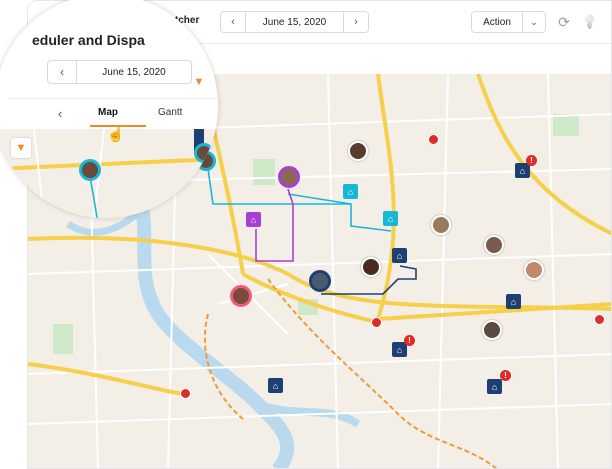  What do you see at coordinates (170, 112) in the screenshot?
I see `tab-gantt: Gantt` at bounding box center [170, 112].